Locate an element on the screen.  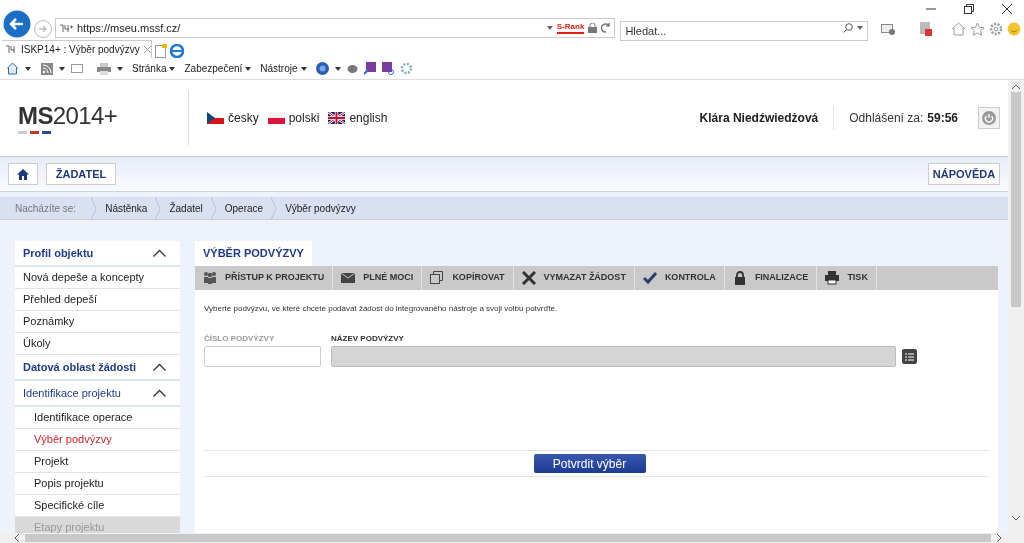
sidebar-item: Výběr podvýzvy is located at coordinates (97, 440).